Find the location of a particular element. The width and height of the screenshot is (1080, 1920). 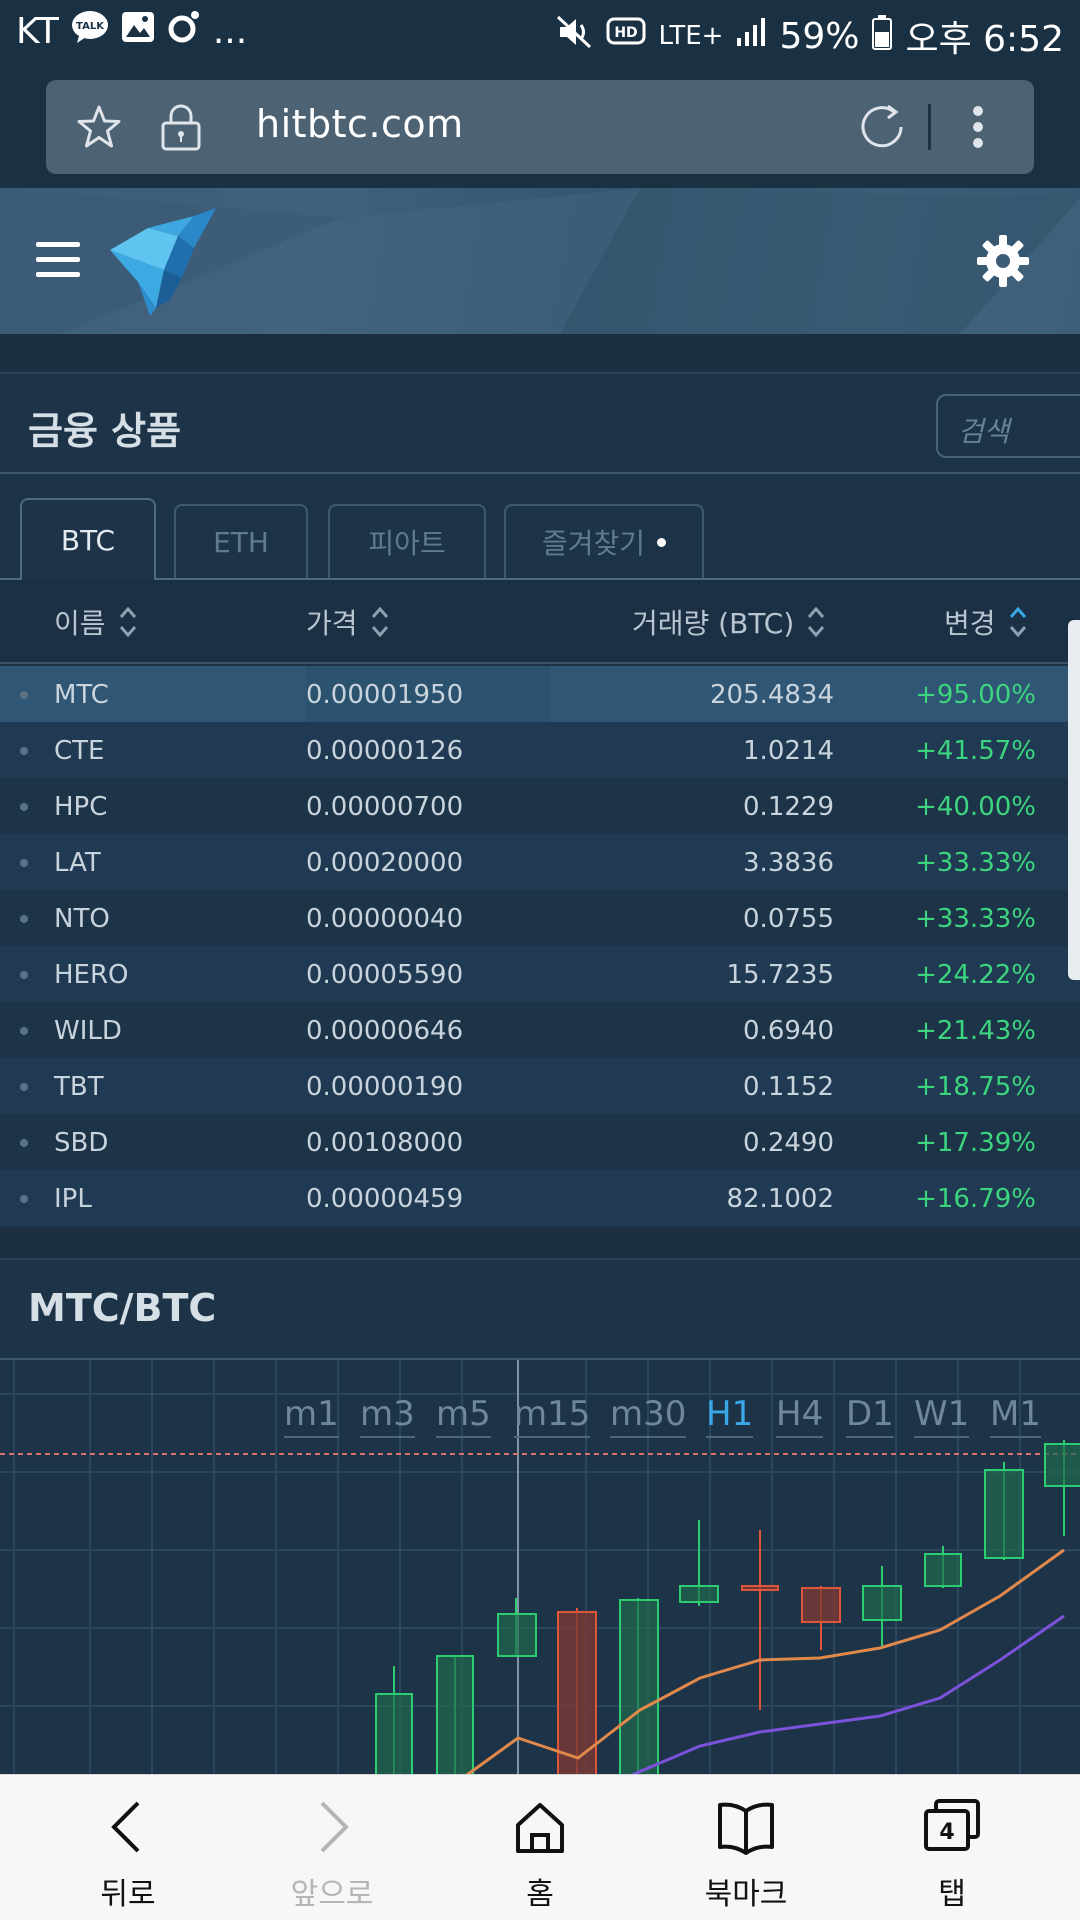

column-header-name: 이름 is located at coordinates (96, 622).